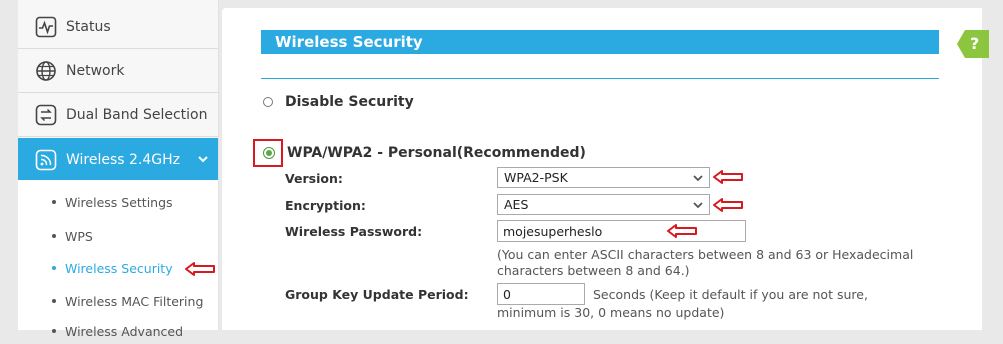 The height and width of the screenshot is (344, 1003). Describe the element at coordinates (593, 270) in the screenshot. I see `password-hint-line: characters between 8 and 64.)` at that location.